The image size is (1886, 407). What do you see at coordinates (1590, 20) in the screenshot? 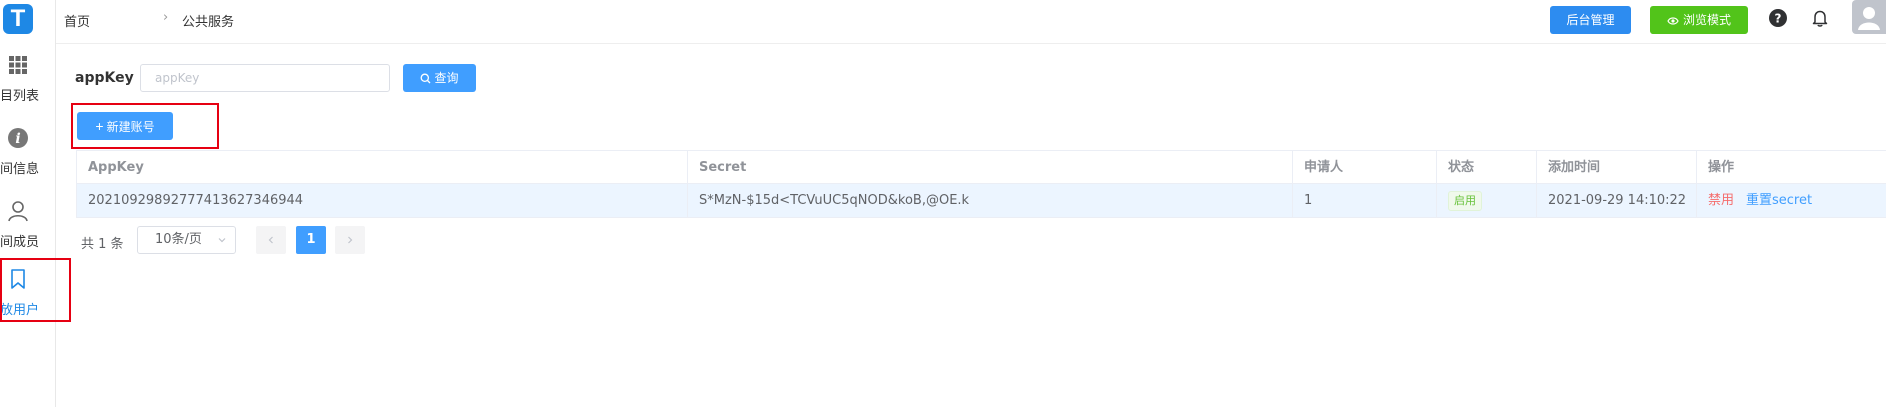
I see `admin-button: 后台管理` at bounding box center [1590, 20].